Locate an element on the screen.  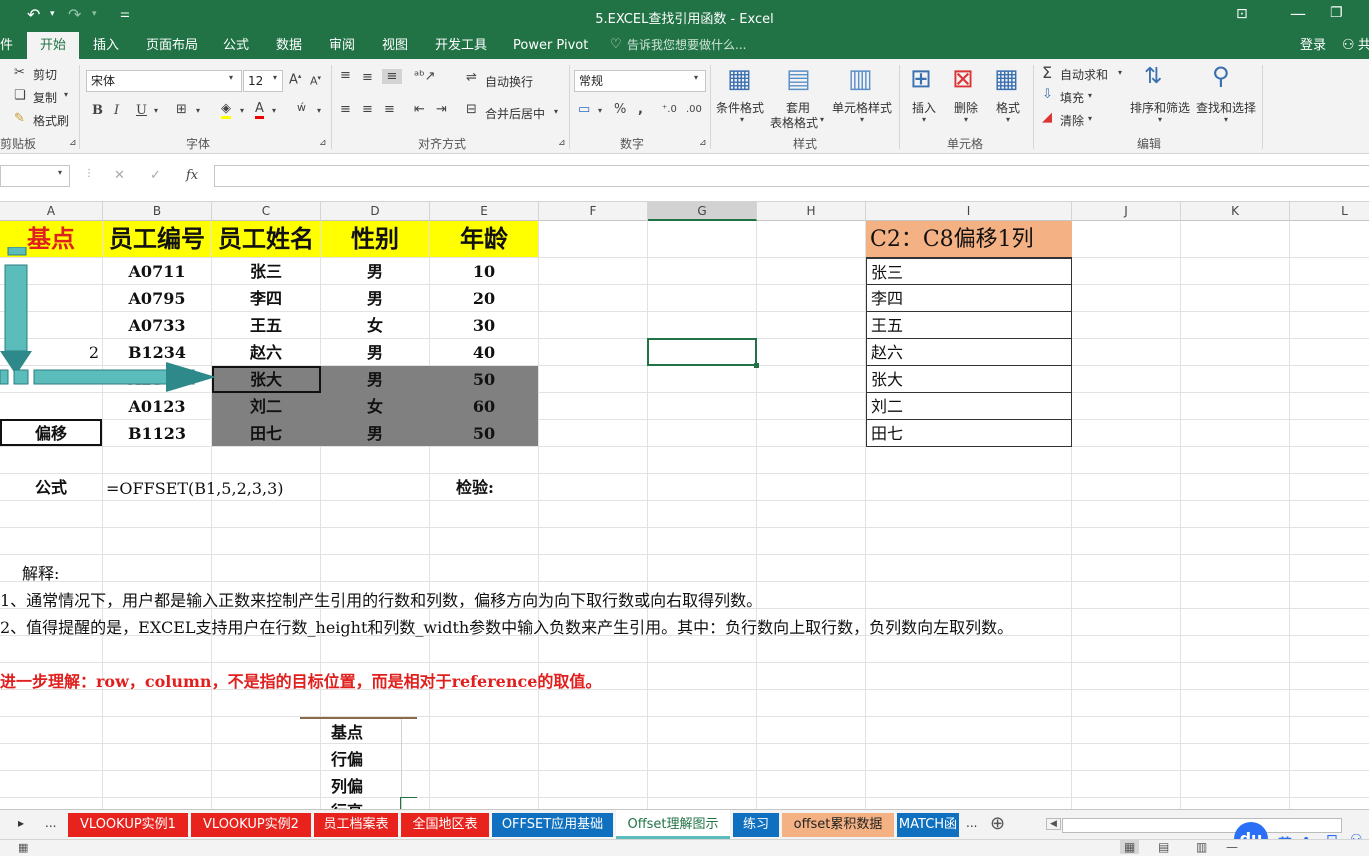
explain-title: 解释: is located at coordinates (40, 572).